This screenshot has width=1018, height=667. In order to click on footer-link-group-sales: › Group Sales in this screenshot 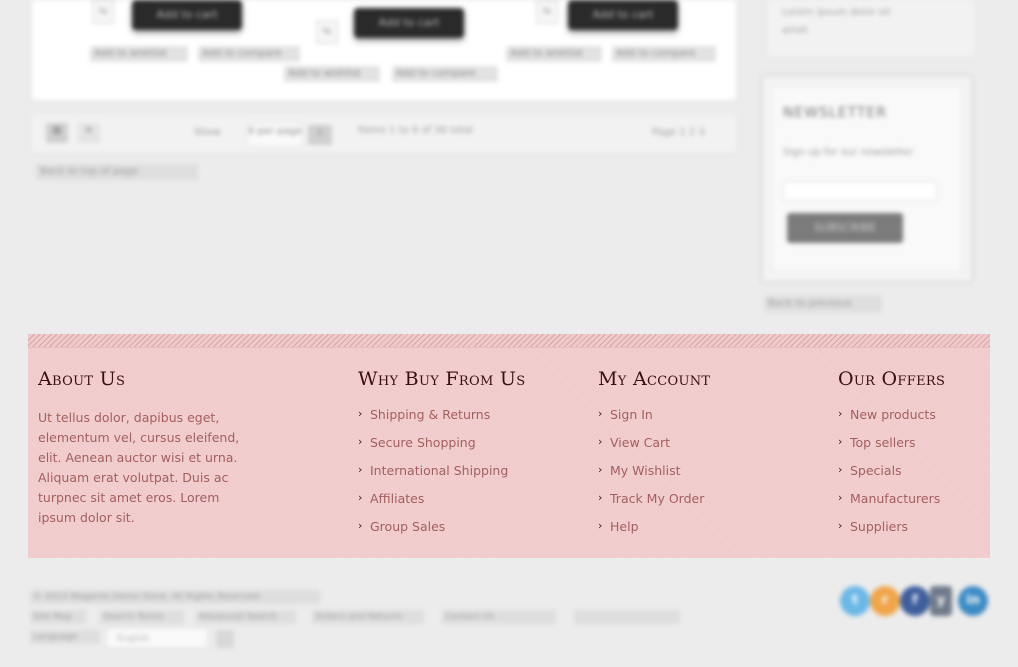, I will do `click(441, 532)`.